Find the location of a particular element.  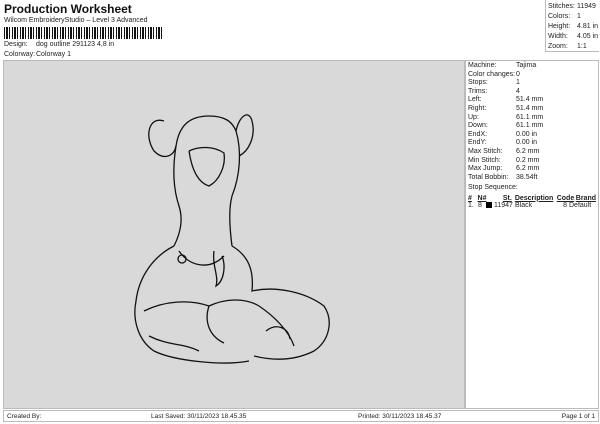

detail-row: Max Jump: 6.2 mm is located at coordinates (532, 169).